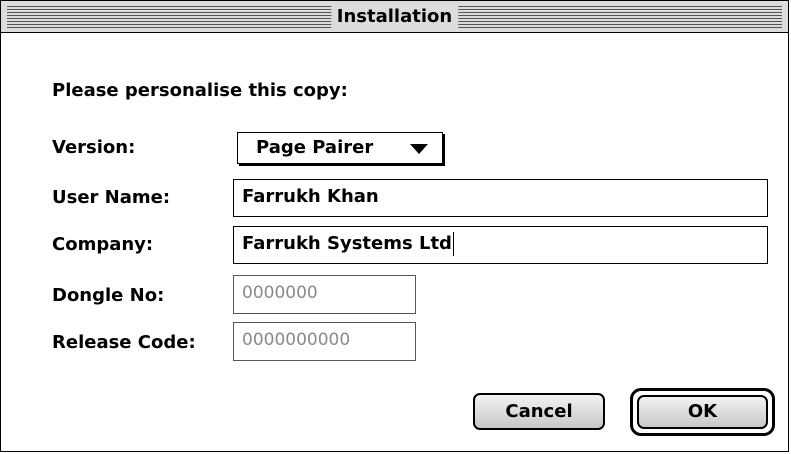 This screenshot has width=791, height=454. What do you see at coordinates (419, 149) in the screenshot?
I see `popup-arrow-icon` at bounding box center [419, 149].